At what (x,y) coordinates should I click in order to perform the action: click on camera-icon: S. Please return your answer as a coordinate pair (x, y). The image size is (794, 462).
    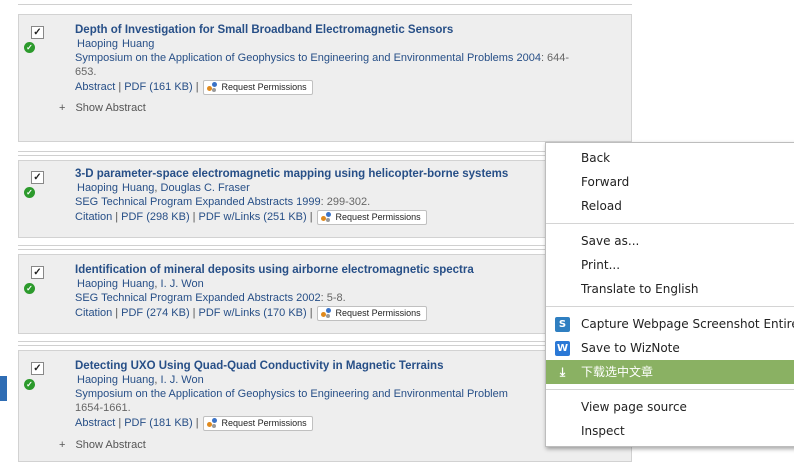
    Looking at the image, I should click on (562, 324).